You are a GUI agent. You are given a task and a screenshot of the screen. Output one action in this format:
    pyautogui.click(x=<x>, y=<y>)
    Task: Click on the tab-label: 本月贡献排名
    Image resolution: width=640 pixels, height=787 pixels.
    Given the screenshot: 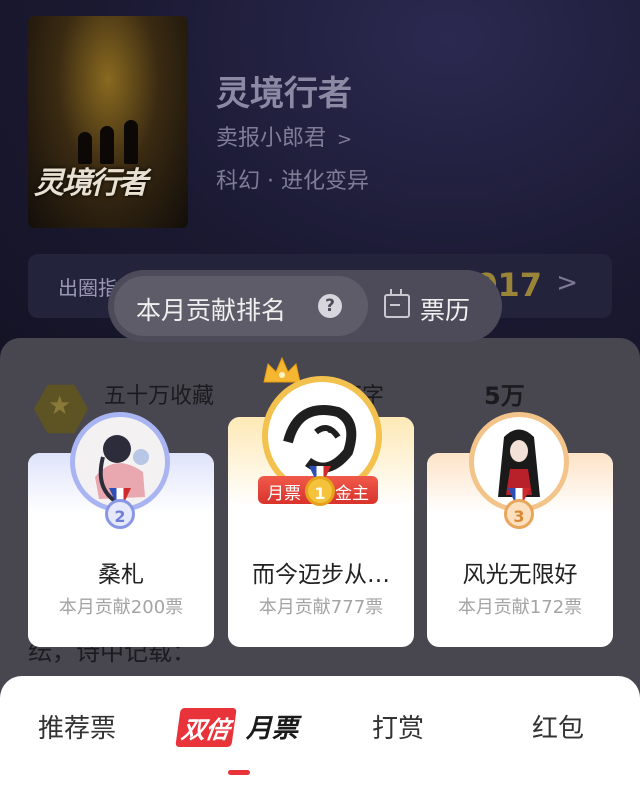 What is the action you would take?
    pyautogui.click(x=211, y=310)
    